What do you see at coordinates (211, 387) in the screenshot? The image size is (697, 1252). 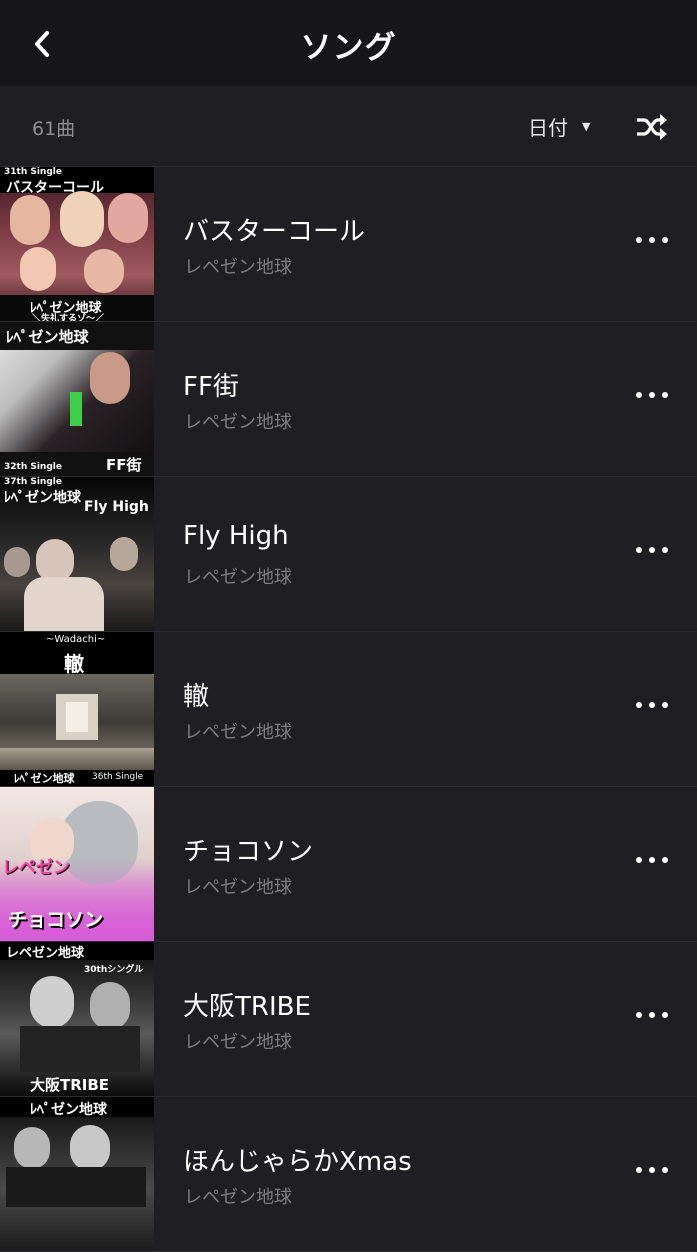 I see `song-title: FF街` at bounding box center [211, 387].